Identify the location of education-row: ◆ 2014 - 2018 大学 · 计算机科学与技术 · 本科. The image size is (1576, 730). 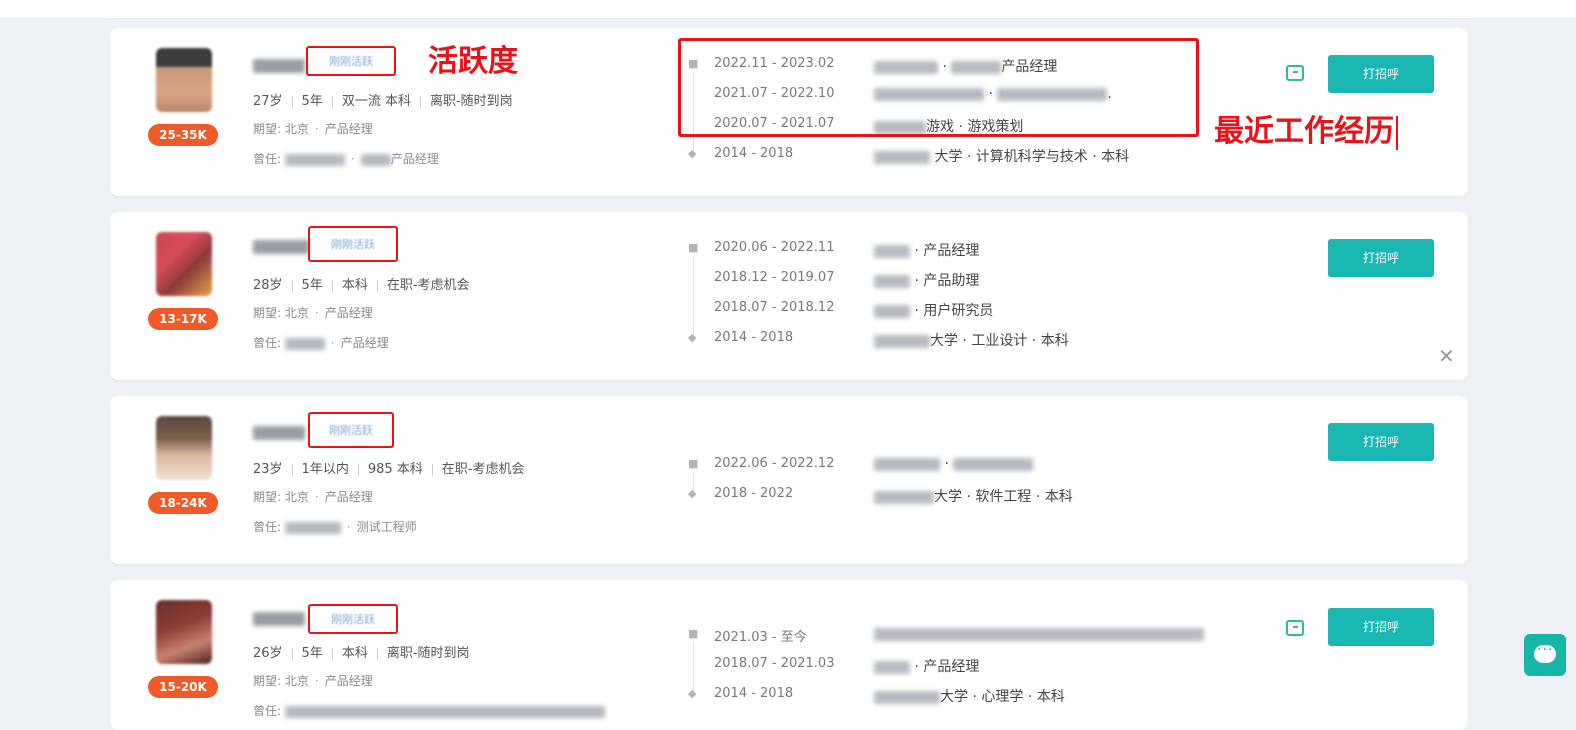
(948, 155).